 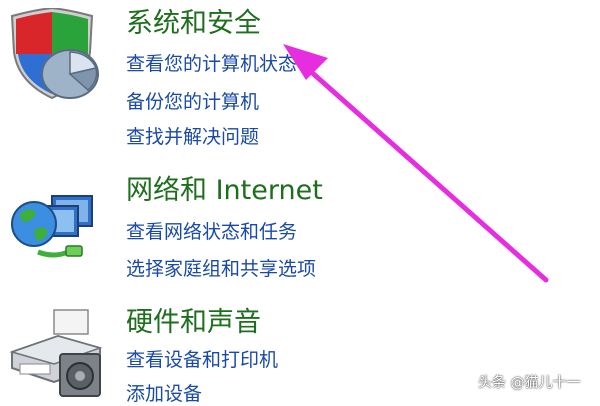 I want to click on link-find-fix-problems: 查找并解决问题, so click(x=192, y=137).